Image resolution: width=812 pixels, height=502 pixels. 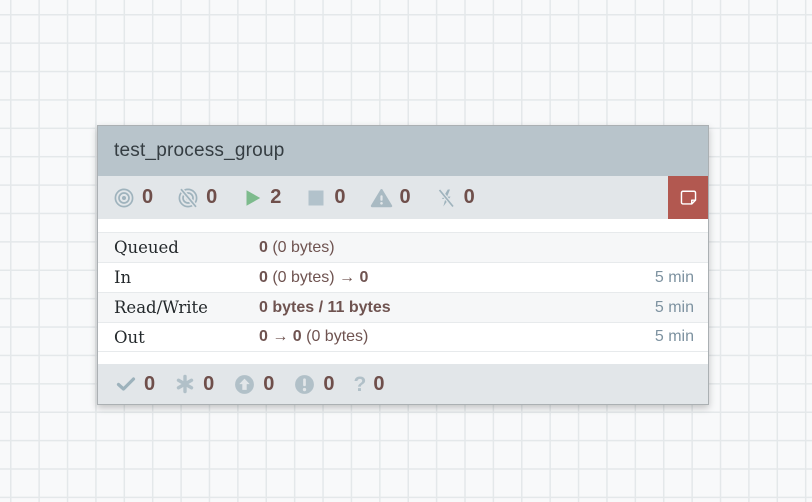 I want to click on status-item-disabled: 0, so click(x=455, y=197).